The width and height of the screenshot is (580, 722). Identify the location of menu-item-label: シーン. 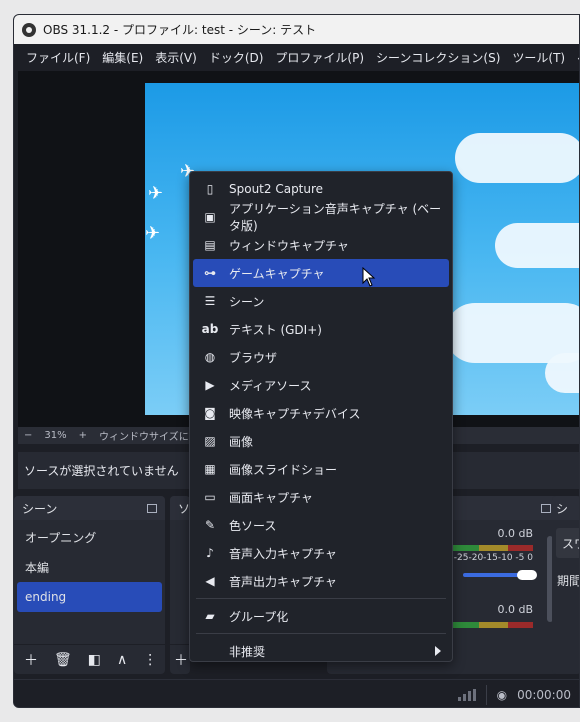
(247, 301).